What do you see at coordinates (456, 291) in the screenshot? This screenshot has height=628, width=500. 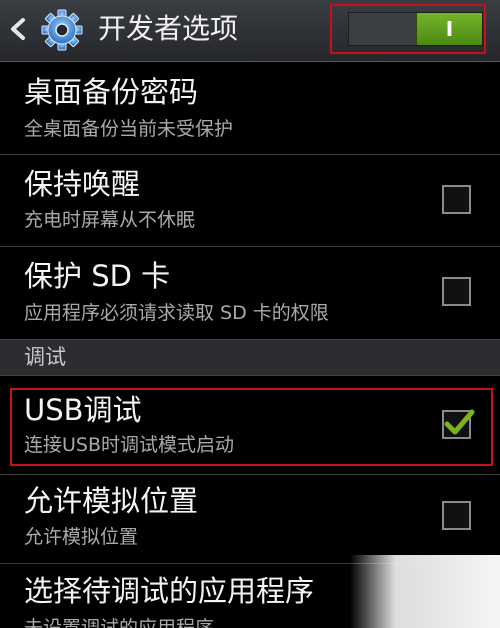 I see `protect-sd-card-checkbox` at bounding box center [456, 291].